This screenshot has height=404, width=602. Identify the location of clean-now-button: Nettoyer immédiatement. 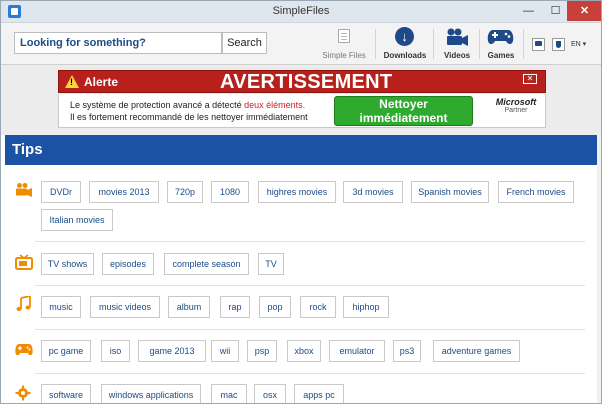
(403, 111).